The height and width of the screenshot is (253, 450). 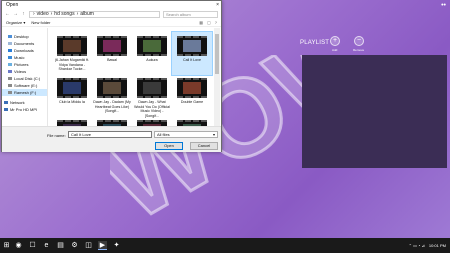 What do you see at coordinates (15, 22) in the screenshot?
I see `organize-button: Organize ▾` at bounding box center [15, 22].